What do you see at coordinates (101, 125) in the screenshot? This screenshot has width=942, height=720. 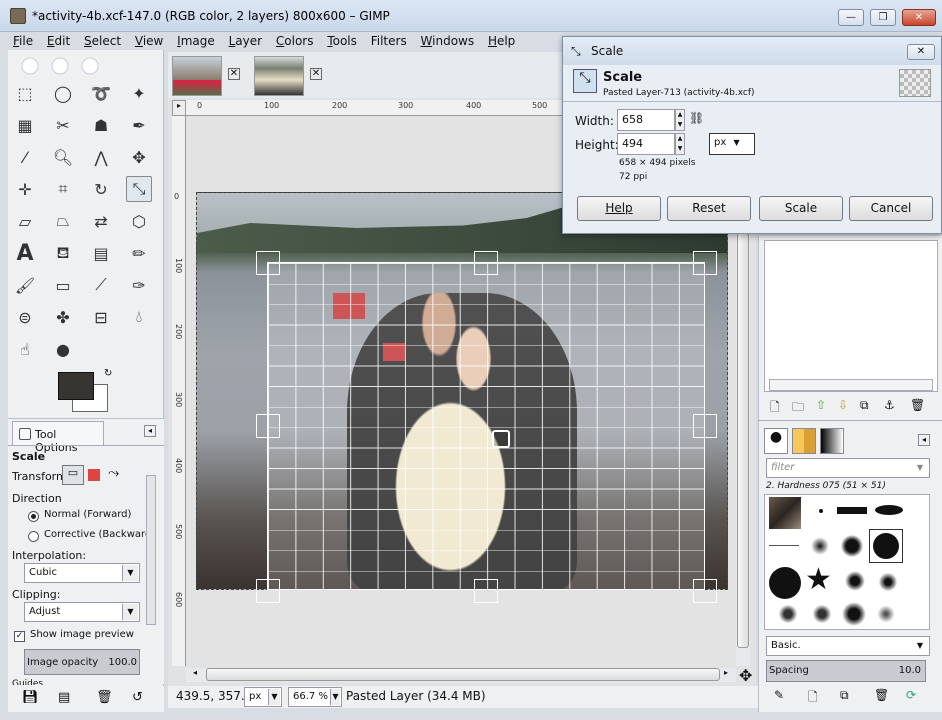 I see `foreground-select-icon: ☗` at bounding box center [101, 125].